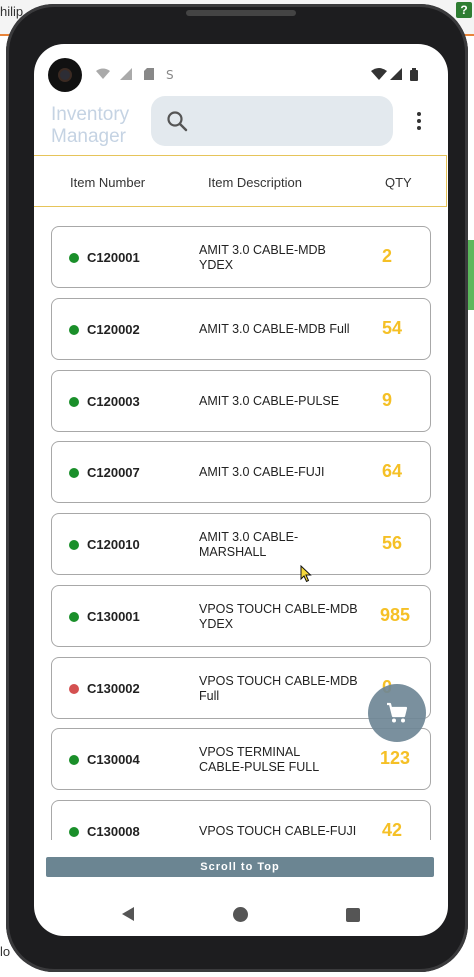 The width and height of the screenshot is (474, 977). What do you see at coordinates (379, 75) in the screenshot?
I see `wifi-icon` at bounding box center [379, 75].